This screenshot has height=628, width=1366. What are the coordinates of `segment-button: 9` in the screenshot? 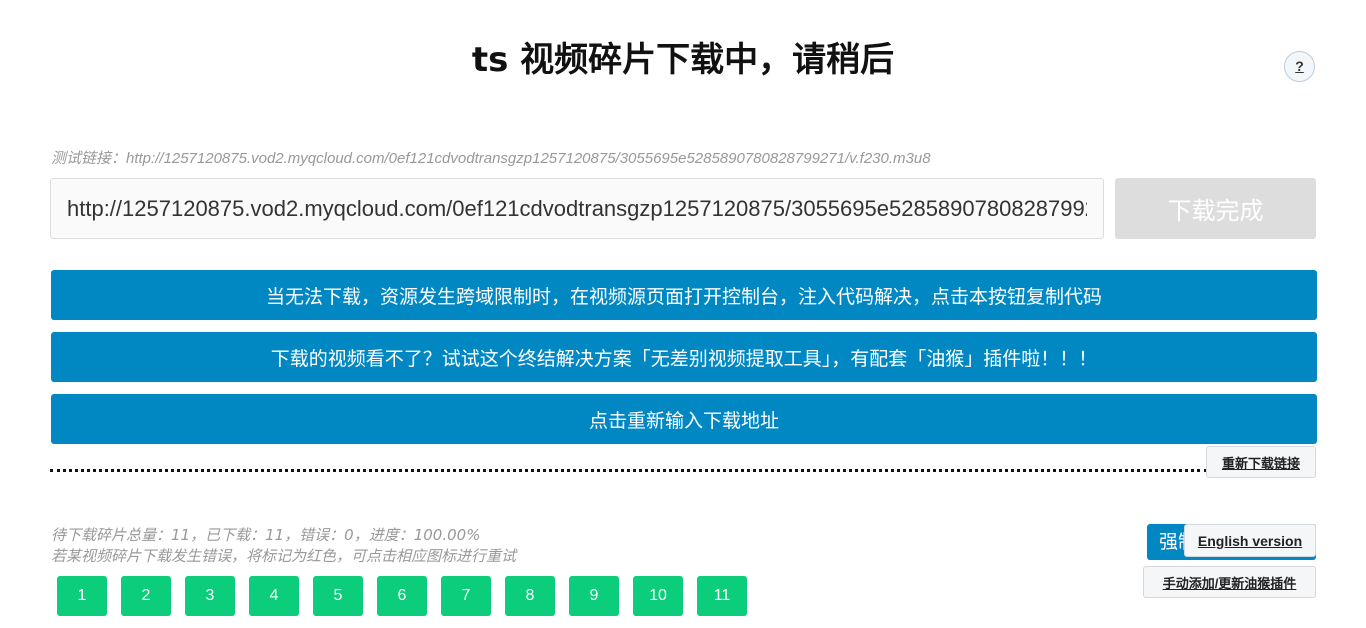 It's located at (594, 596).